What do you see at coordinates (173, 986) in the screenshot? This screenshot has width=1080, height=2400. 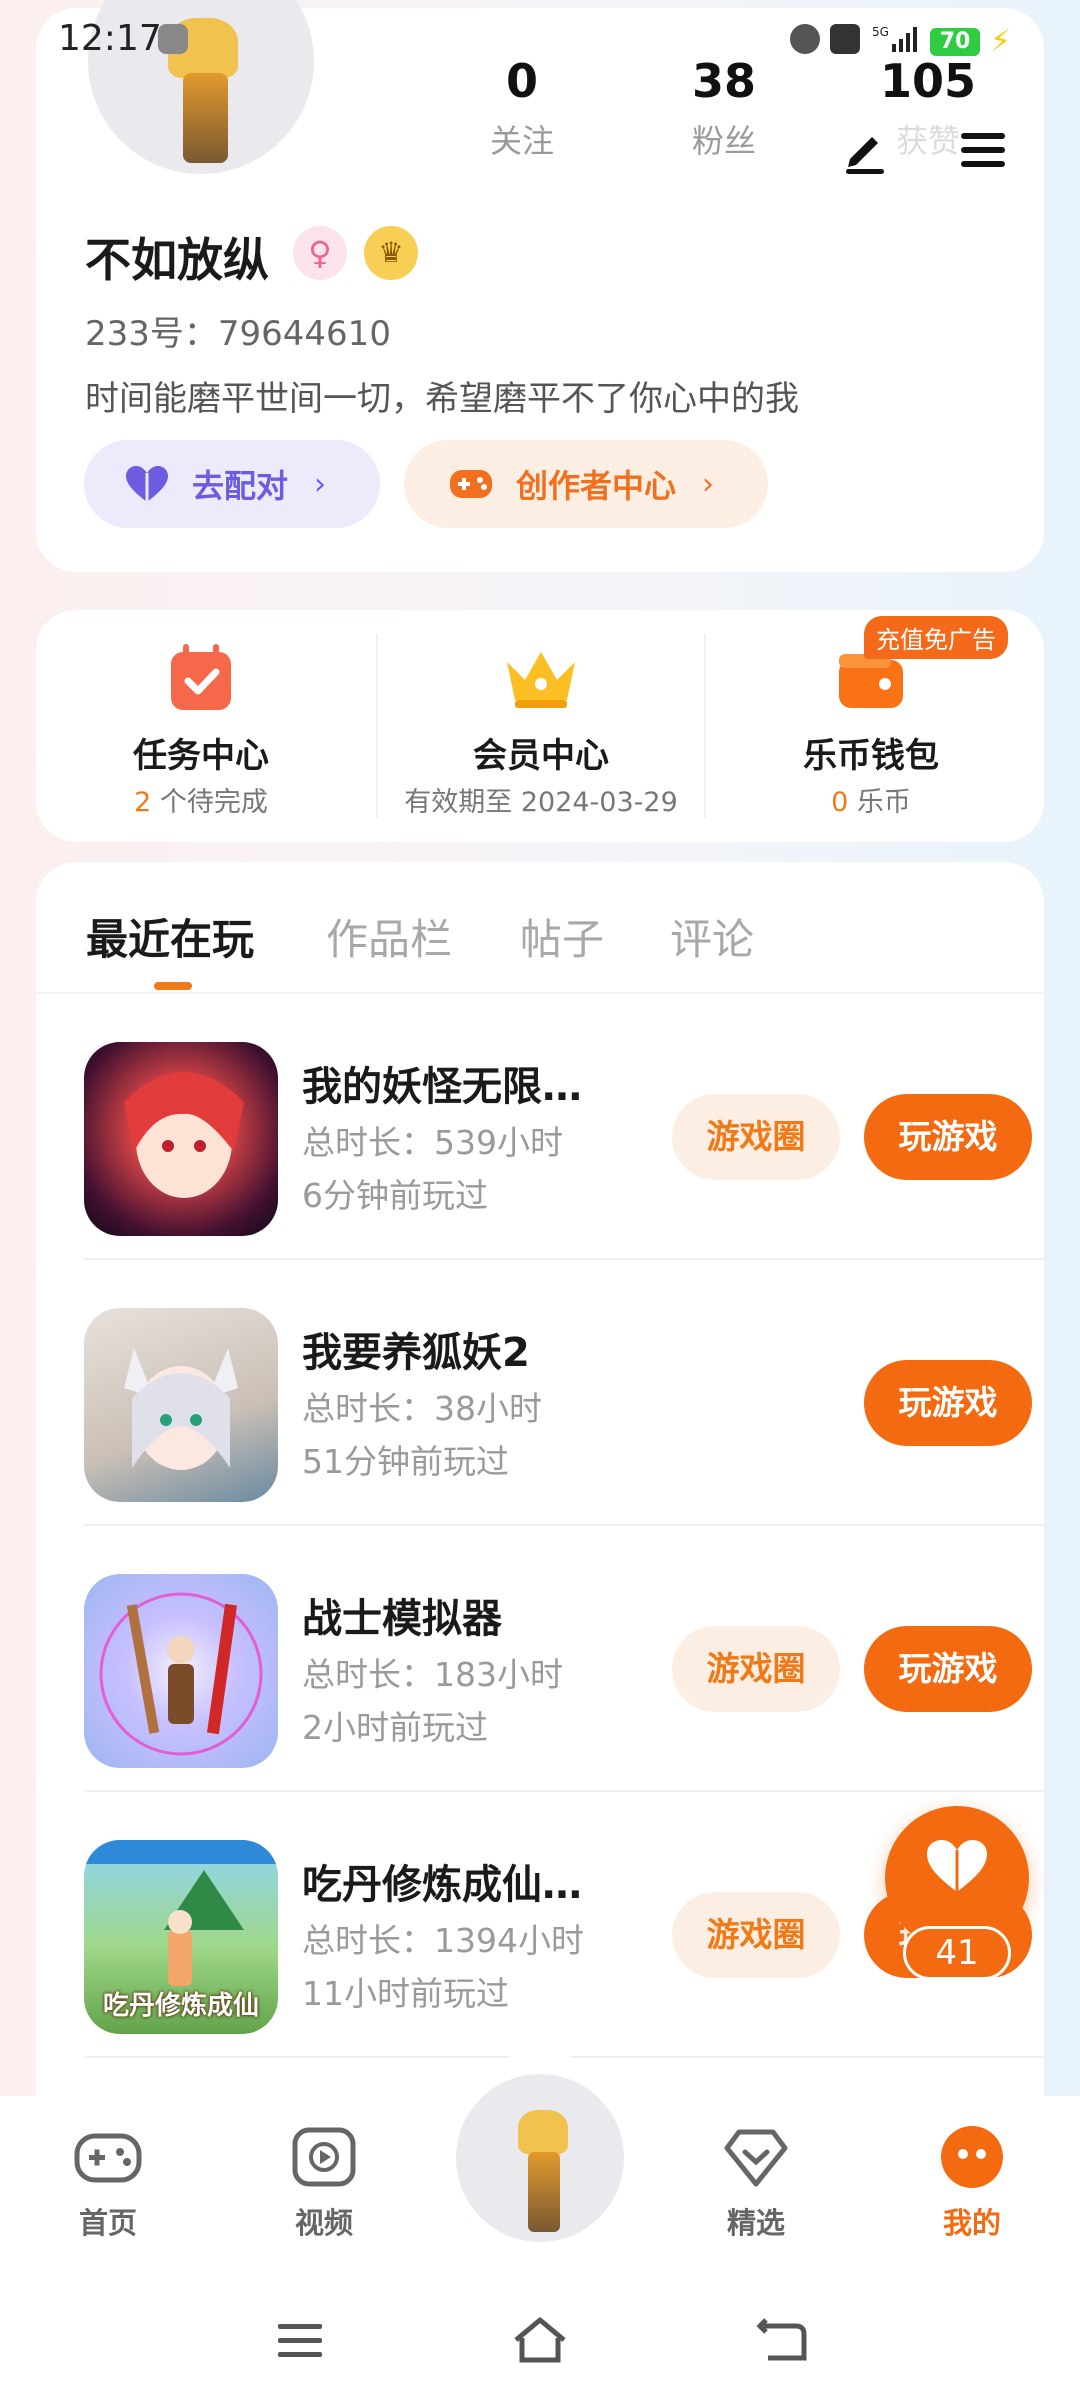 I see `tab-indicator` at bounding box center [173, 986].